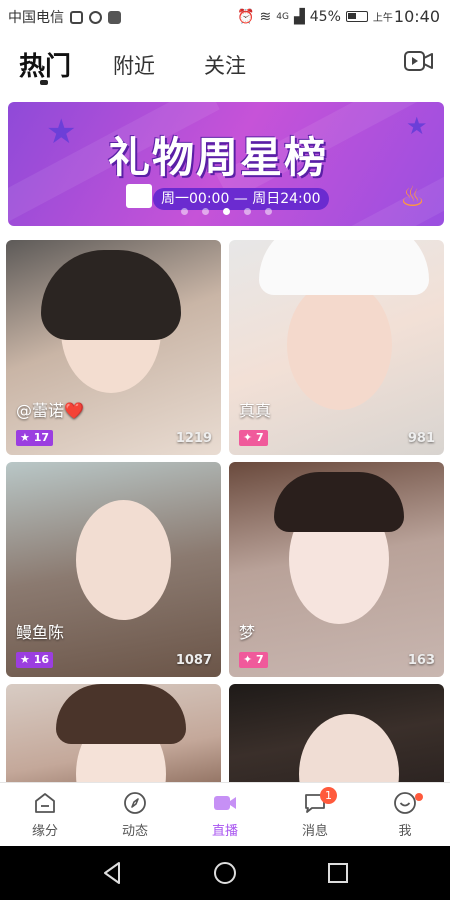 The width and height of the screenshot is (450, 900). What do you see at coordinates (338, 873) in the screenshot?
I see `recents-icon` at bounding box center [338, 873].